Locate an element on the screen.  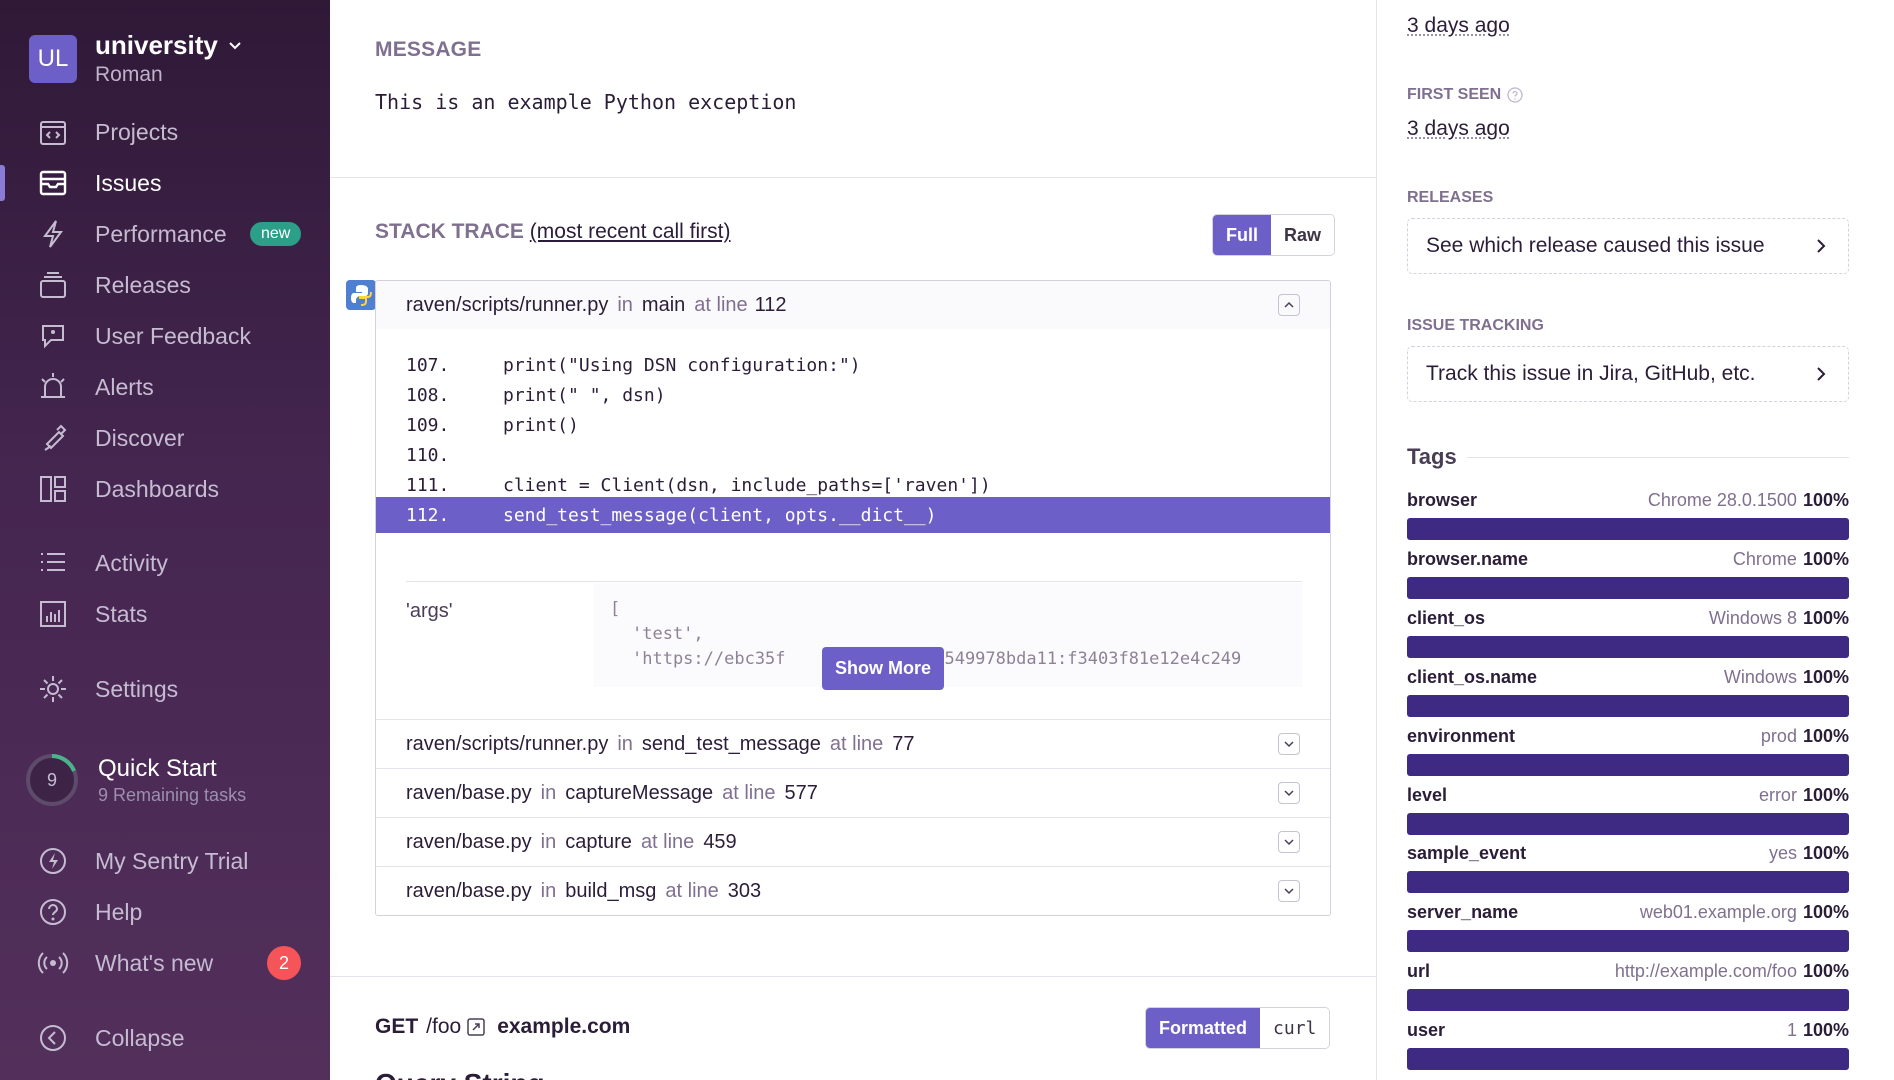
sidebar-item-performance: Performance new is located at coordinates (165, 234).